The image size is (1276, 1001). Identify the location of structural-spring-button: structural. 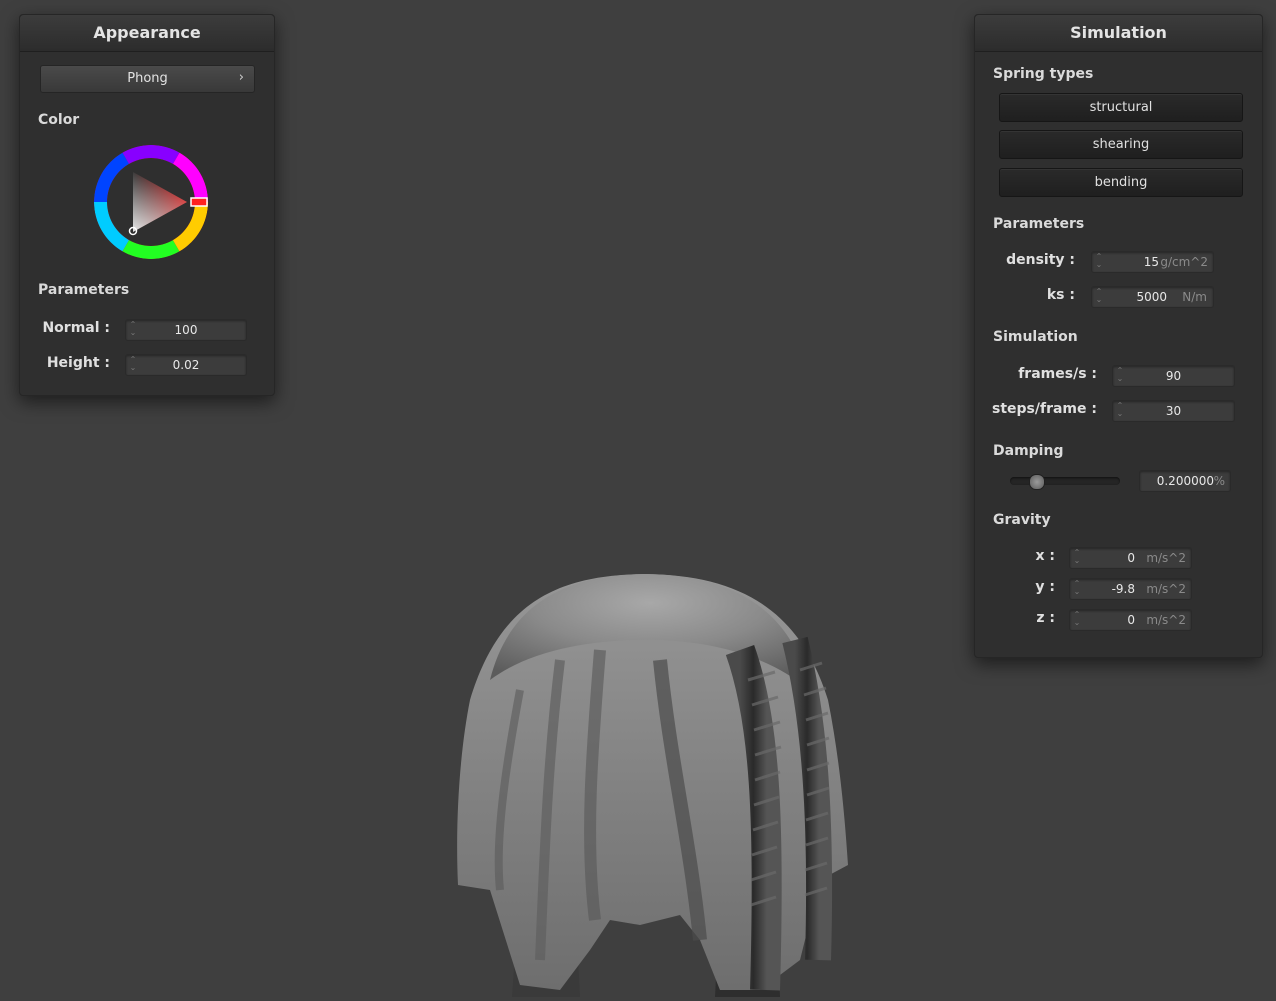
(1121, 107).